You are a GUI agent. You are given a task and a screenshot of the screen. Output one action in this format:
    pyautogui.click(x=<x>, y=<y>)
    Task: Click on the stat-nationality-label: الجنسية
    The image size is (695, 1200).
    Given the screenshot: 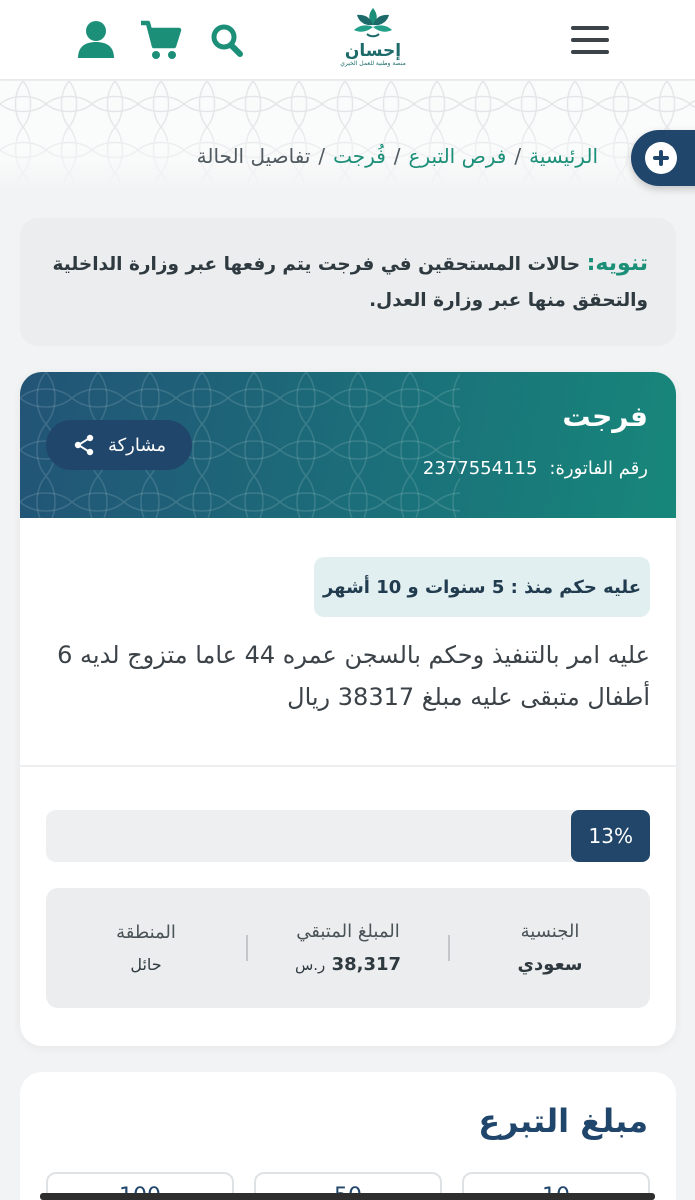 What is the action you would take?
    pyautogui.click(x=550, y=931)
    